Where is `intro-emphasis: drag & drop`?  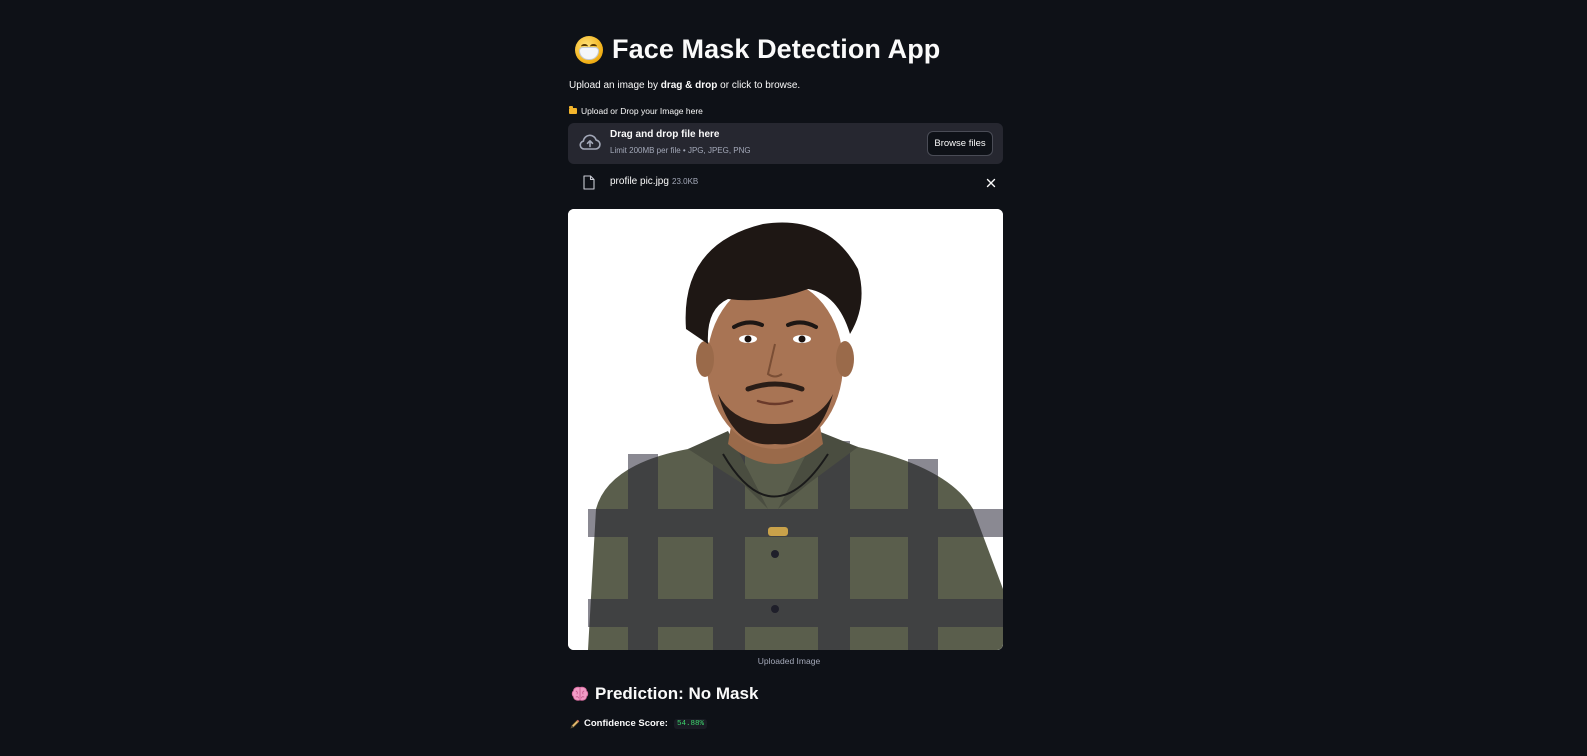 intro-emphasis: drag & drop is located at coordinates (689, 85).